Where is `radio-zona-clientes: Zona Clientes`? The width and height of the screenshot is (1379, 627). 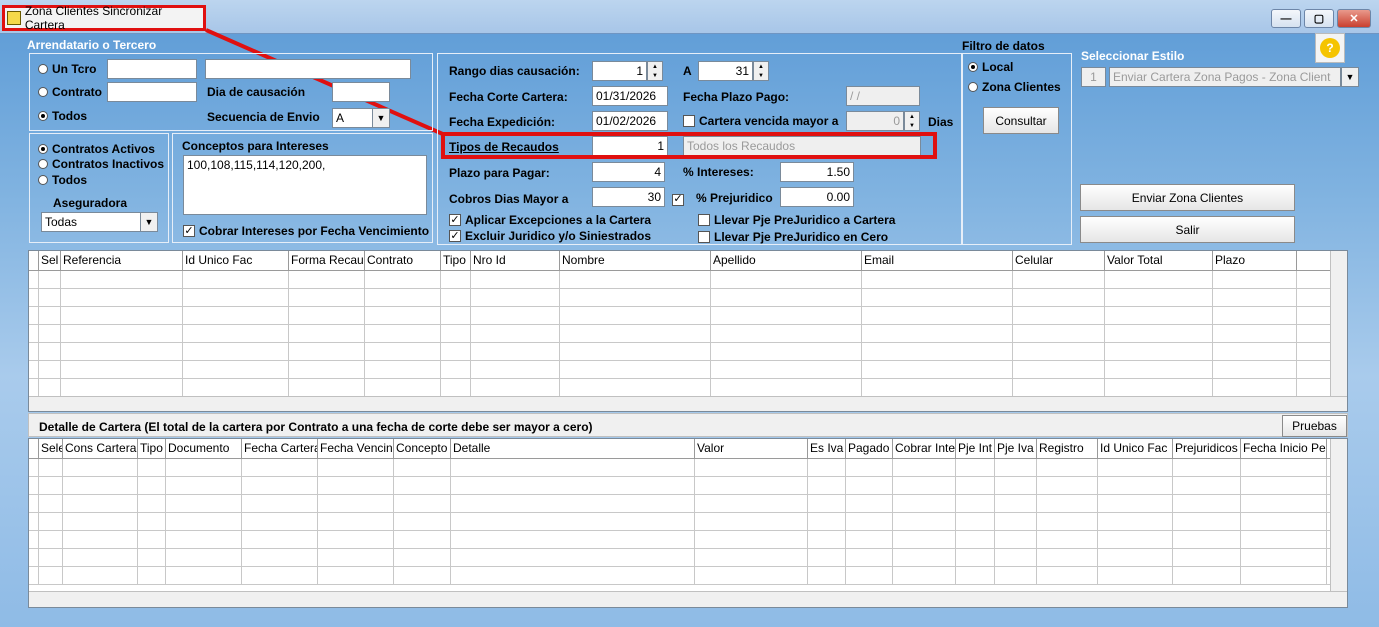 radio-zona-clientes: Zona Clientes is located at coordinates (1014, 87).